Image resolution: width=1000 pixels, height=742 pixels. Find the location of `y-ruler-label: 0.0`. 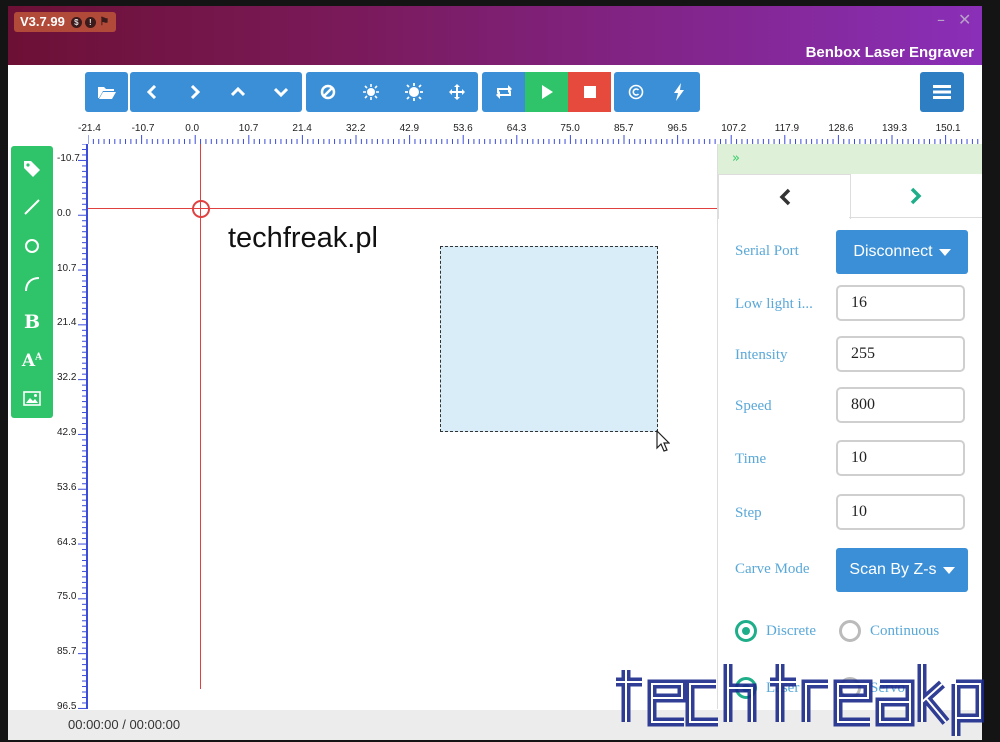

y-ruler-label: 0.0 is located at coordinates (64, 213).